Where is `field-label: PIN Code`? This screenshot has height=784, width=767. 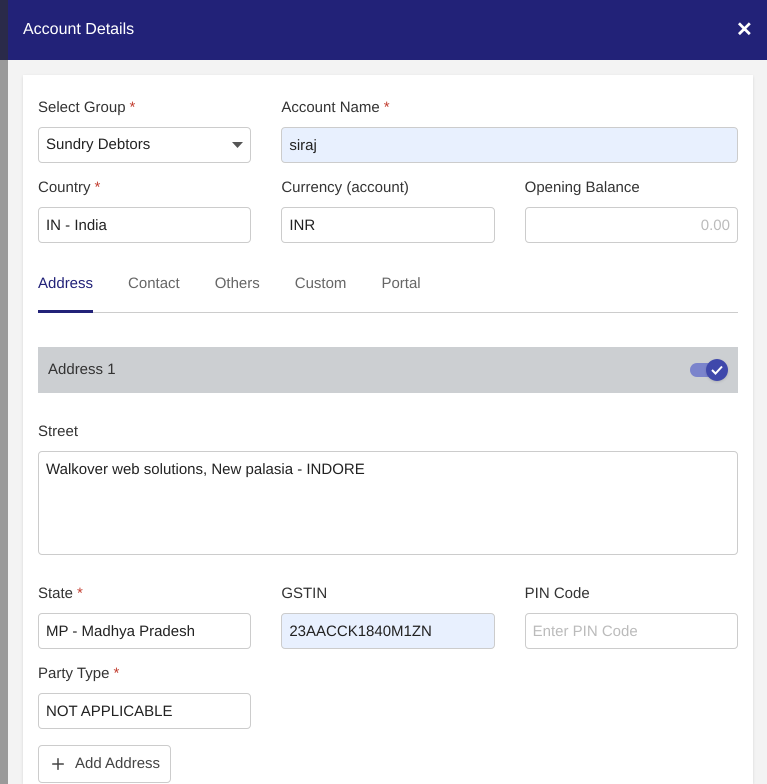
field-label: PIN Code is located at coordinates (557, 594).